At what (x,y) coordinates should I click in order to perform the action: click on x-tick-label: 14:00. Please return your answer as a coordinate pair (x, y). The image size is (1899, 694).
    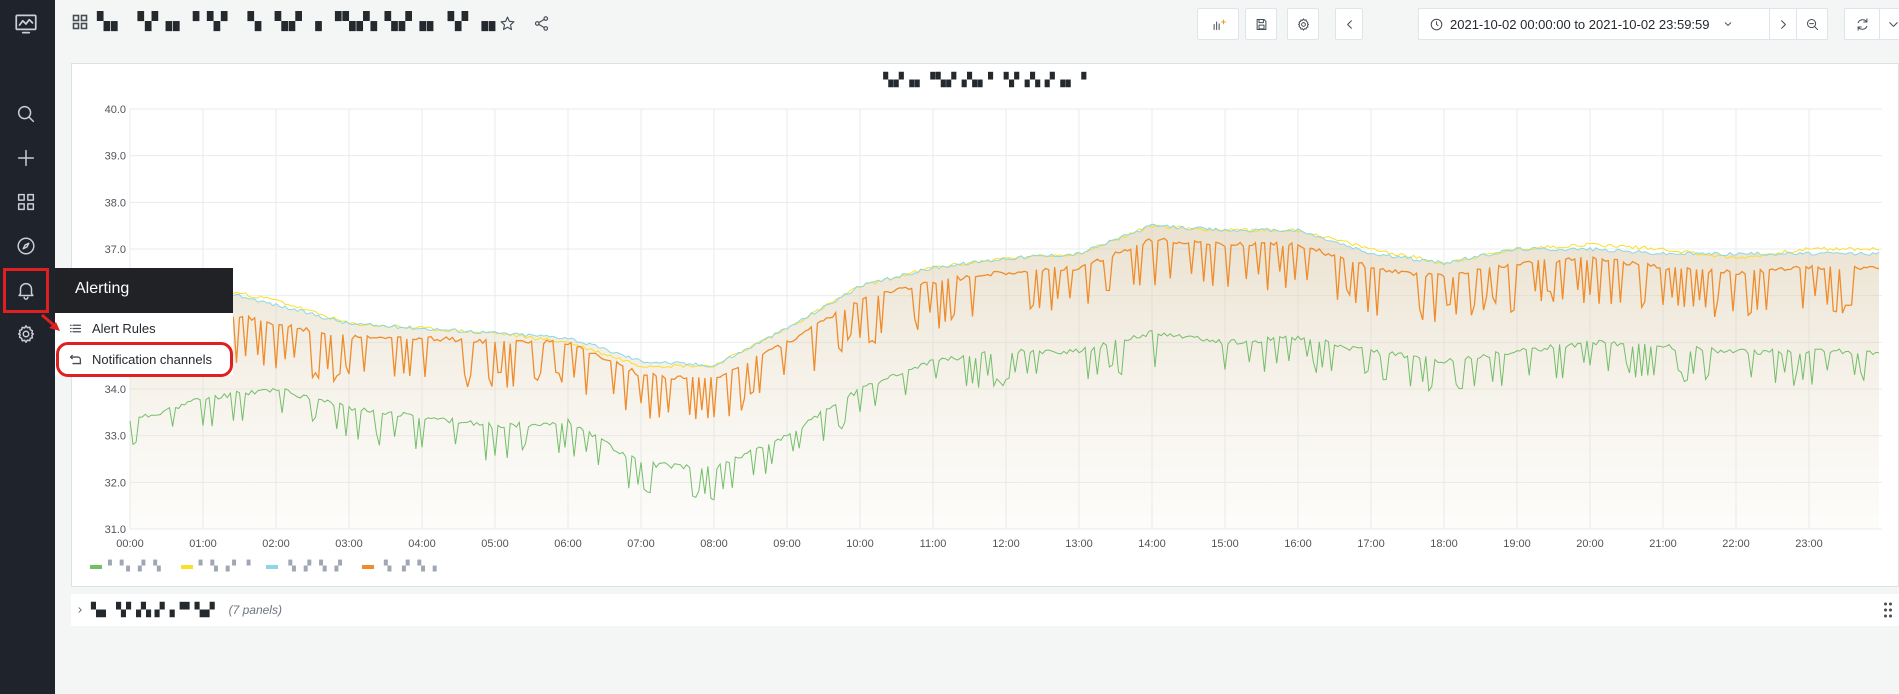
    Looking at the image, I should click on (1152, 544).